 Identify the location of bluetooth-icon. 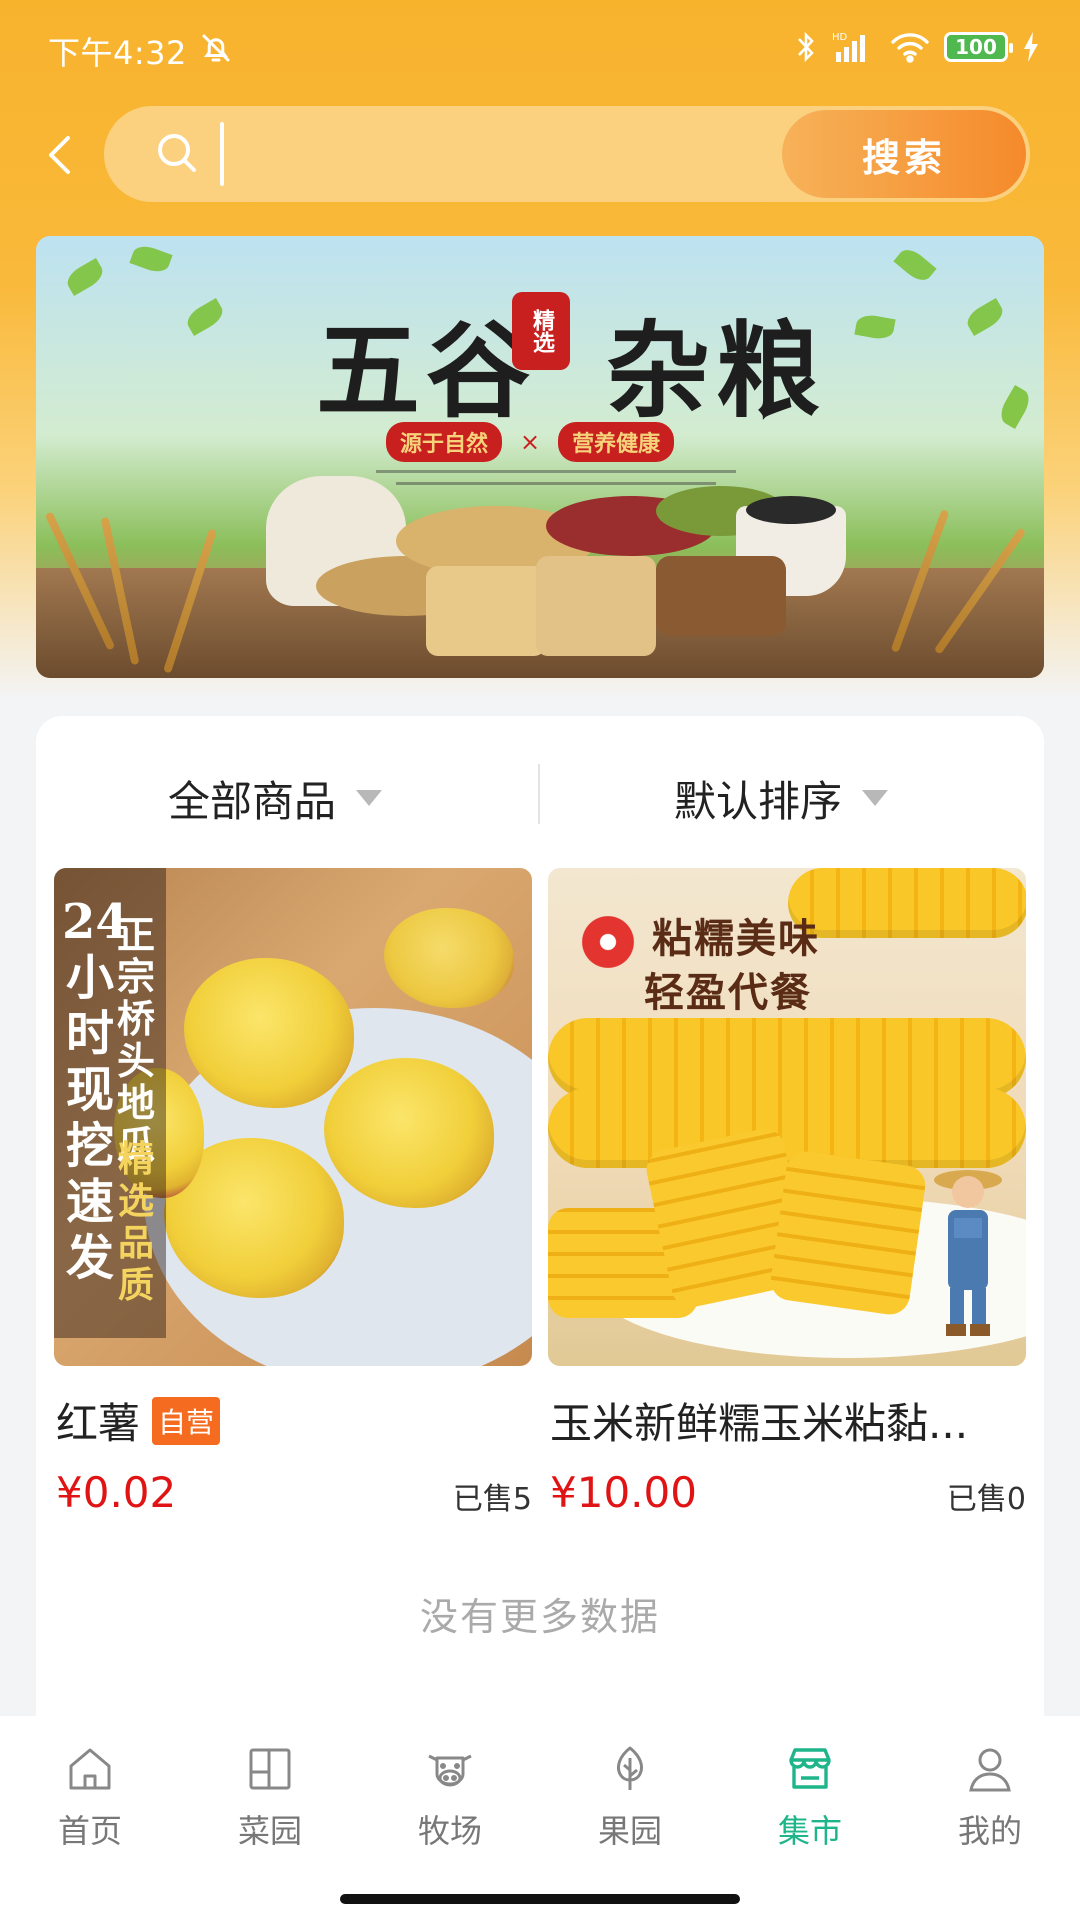
(806, 47).